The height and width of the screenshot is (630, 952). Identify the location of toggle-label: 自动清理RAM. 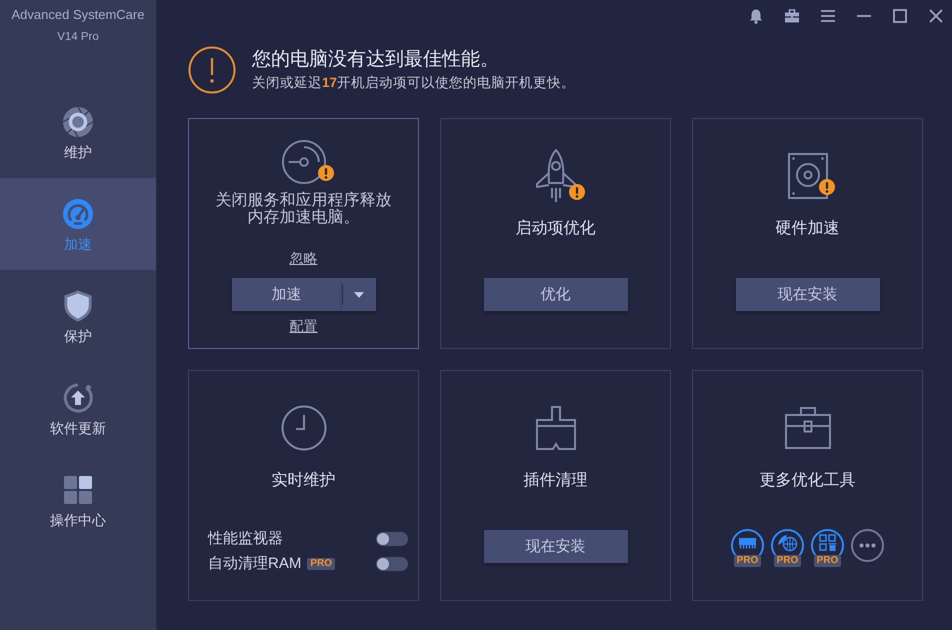
(255, 563).